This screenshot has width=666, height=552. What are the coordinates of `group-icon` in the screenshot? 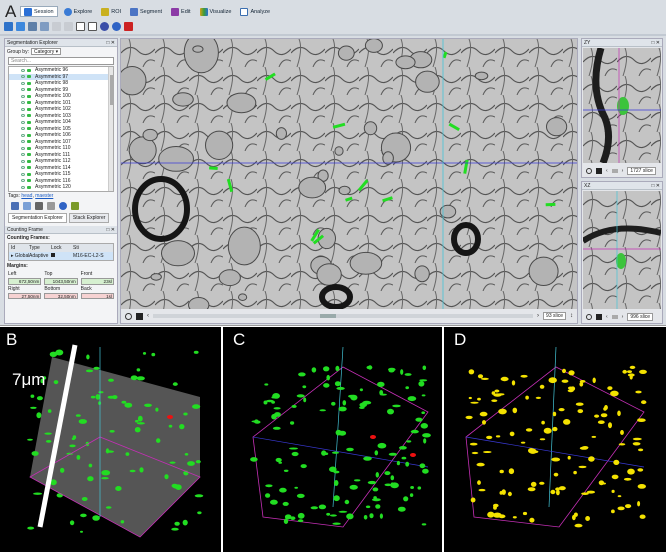 It's located at (51, 206).